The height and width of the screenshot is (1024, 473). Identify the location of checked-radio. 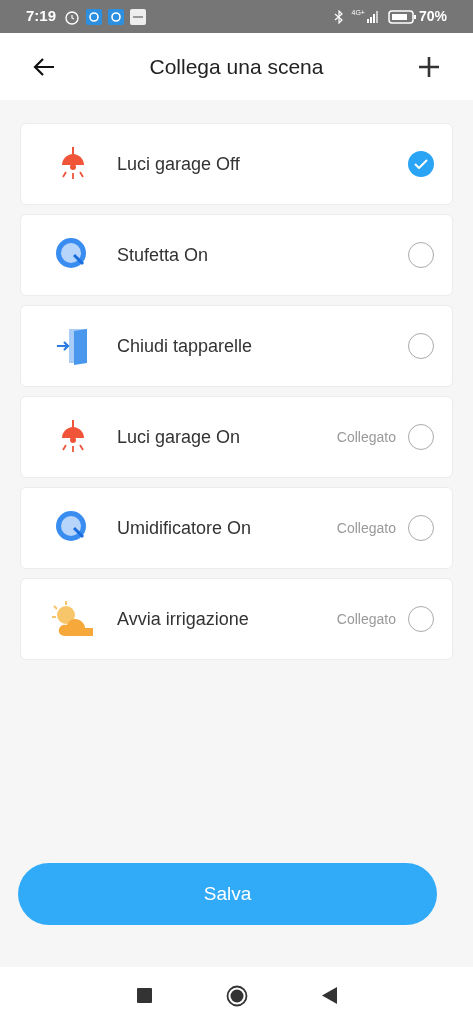
(421, 164).